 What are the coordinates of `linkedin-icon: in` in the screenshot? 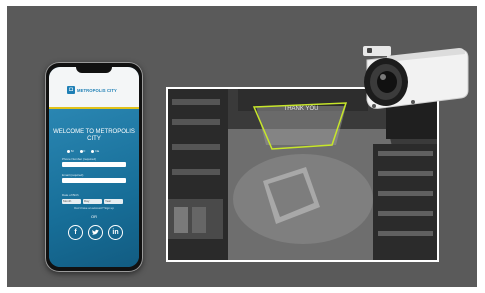 It's located at (115, 232).